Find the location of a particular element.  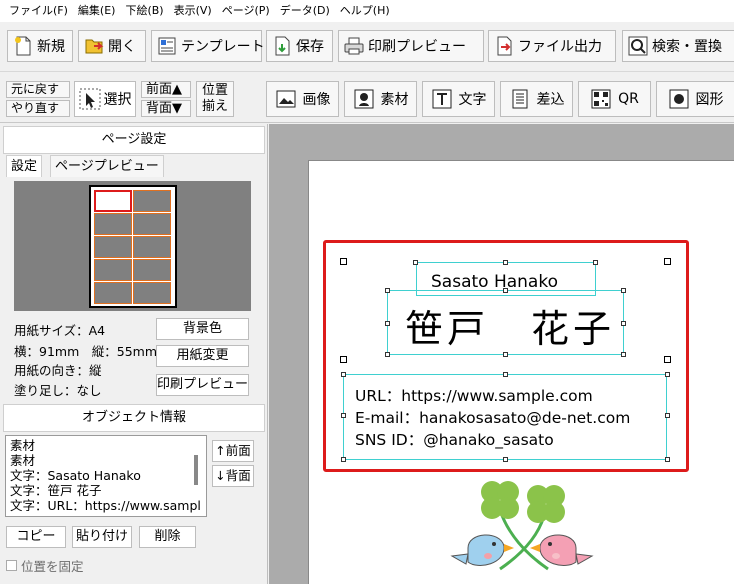

merge-label: 差込 is located at coordinates (550, 100).